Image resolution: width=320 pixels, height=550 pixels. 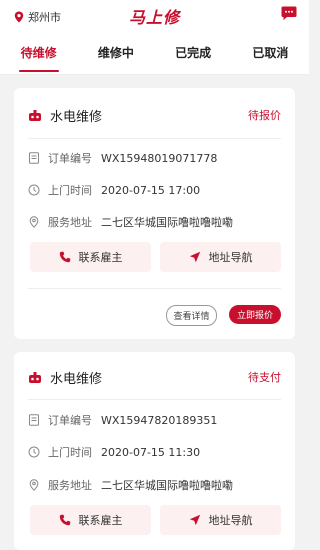 What do you see at coordinates (193, 52) in the screenshot?
I see `tab-completed: 已完成` at bounding box center [193, 52].